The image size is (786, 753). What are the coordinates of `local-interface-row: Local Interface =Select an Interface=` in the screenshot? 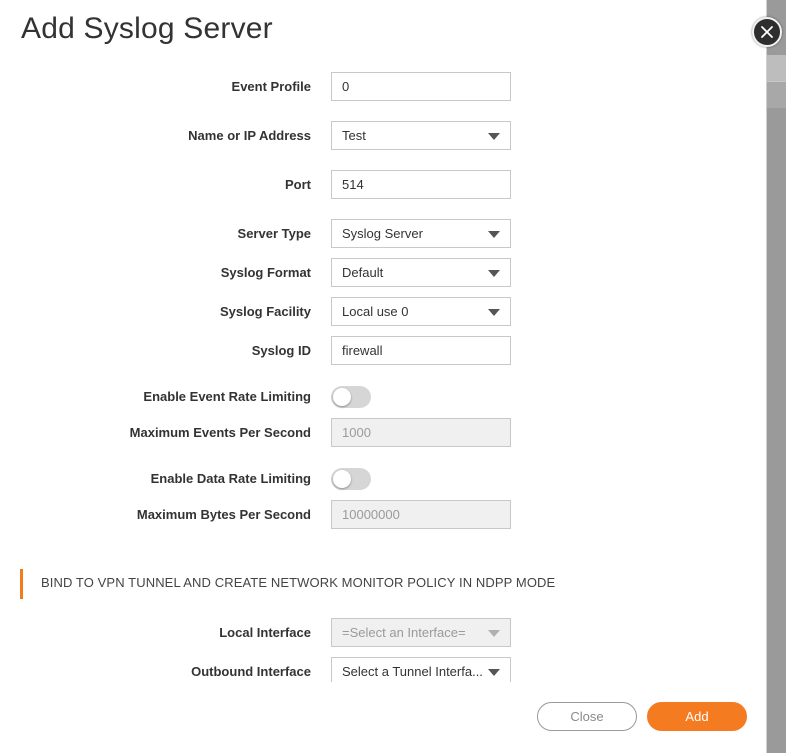 It's located at (383, 633).